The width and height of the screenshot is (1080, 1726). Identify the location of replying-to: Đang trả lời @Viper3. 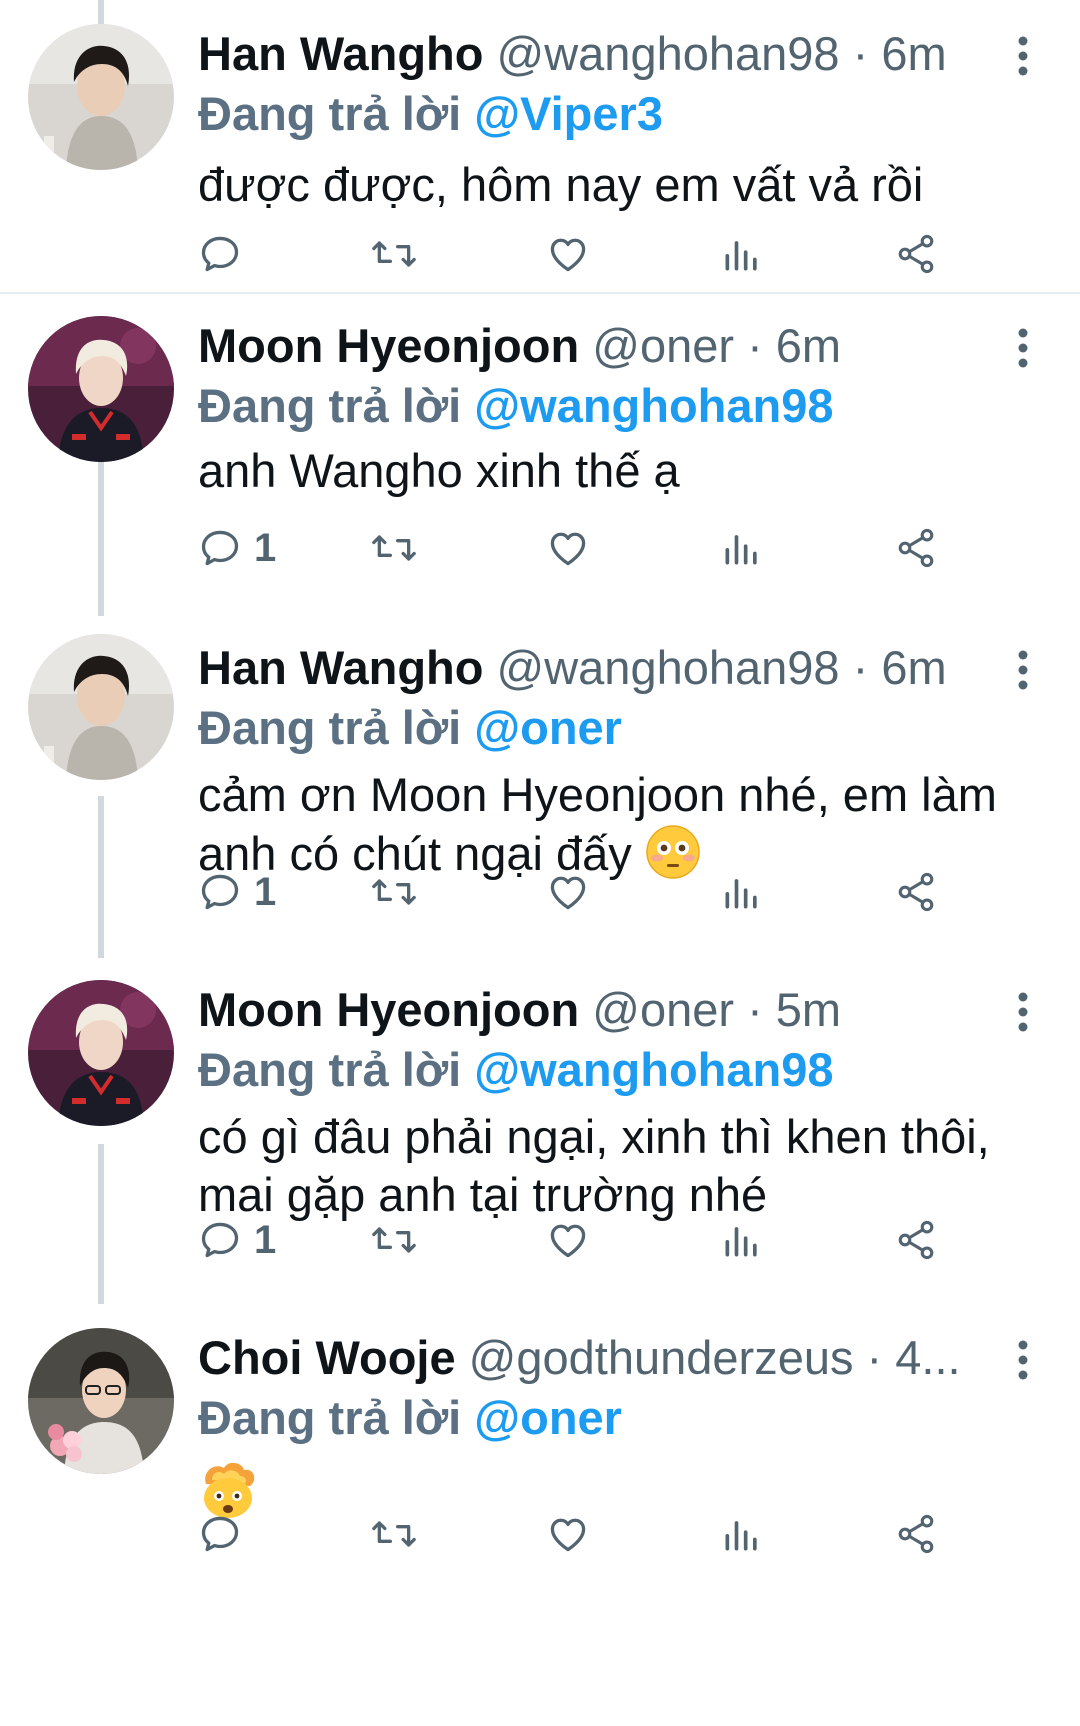
(628, 114).